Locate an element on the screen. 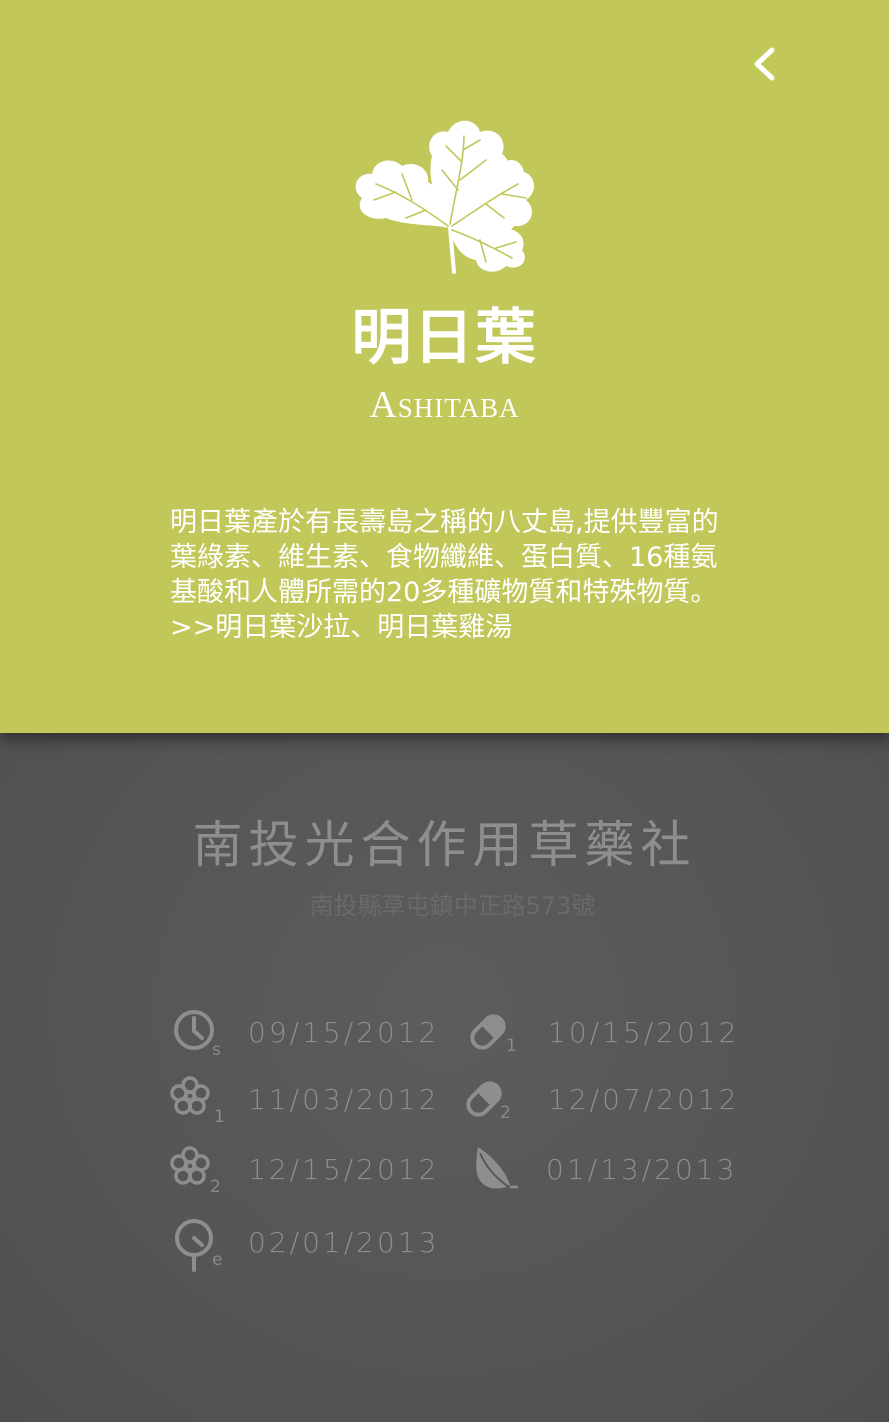 This screenshot has width=889, height=1422. milestone-item: 1 10/15/2012 is located at coordinates (618, 1036).